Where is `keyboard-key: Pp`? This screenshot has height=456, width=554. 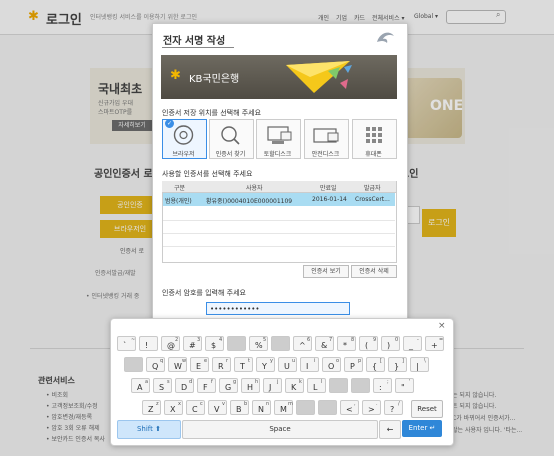 keyboard-key: Pp is located at coordinates (353, 364).